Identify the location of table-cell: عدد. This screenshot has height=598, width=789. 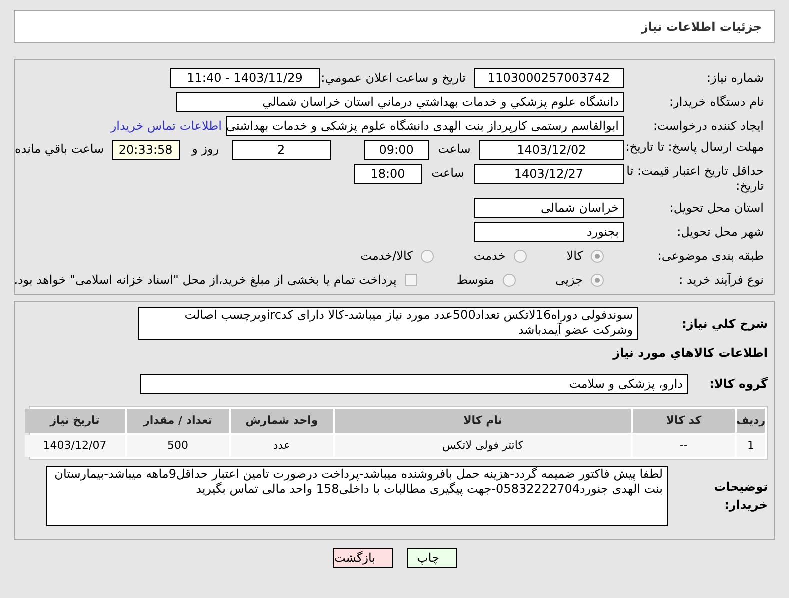
(282, 446).